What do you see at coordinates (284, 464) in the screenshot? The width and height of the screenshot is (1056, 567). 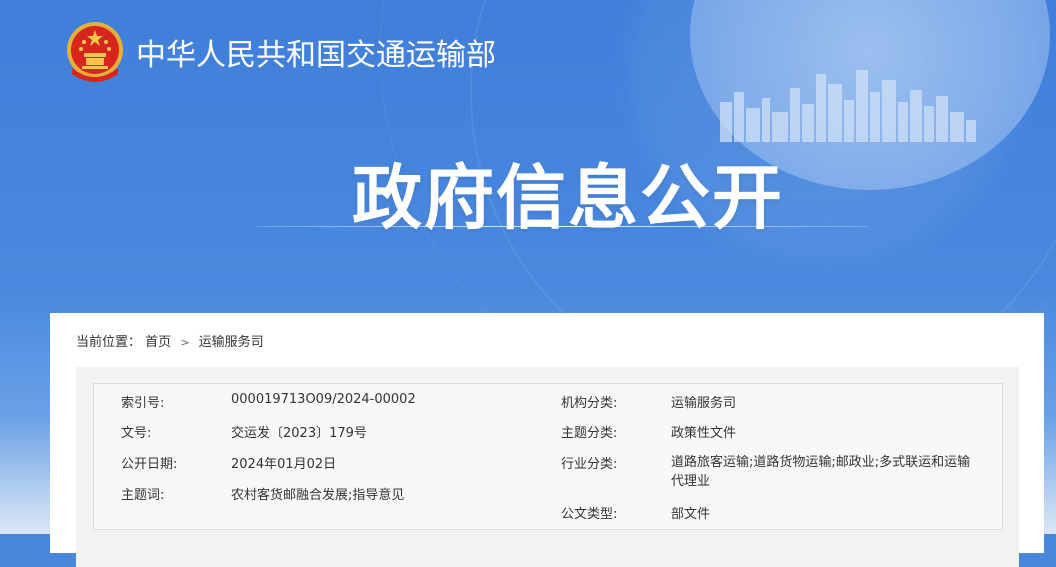 I see `pub-date-value: 2024年01月02日` at bounding box center [284, 464].